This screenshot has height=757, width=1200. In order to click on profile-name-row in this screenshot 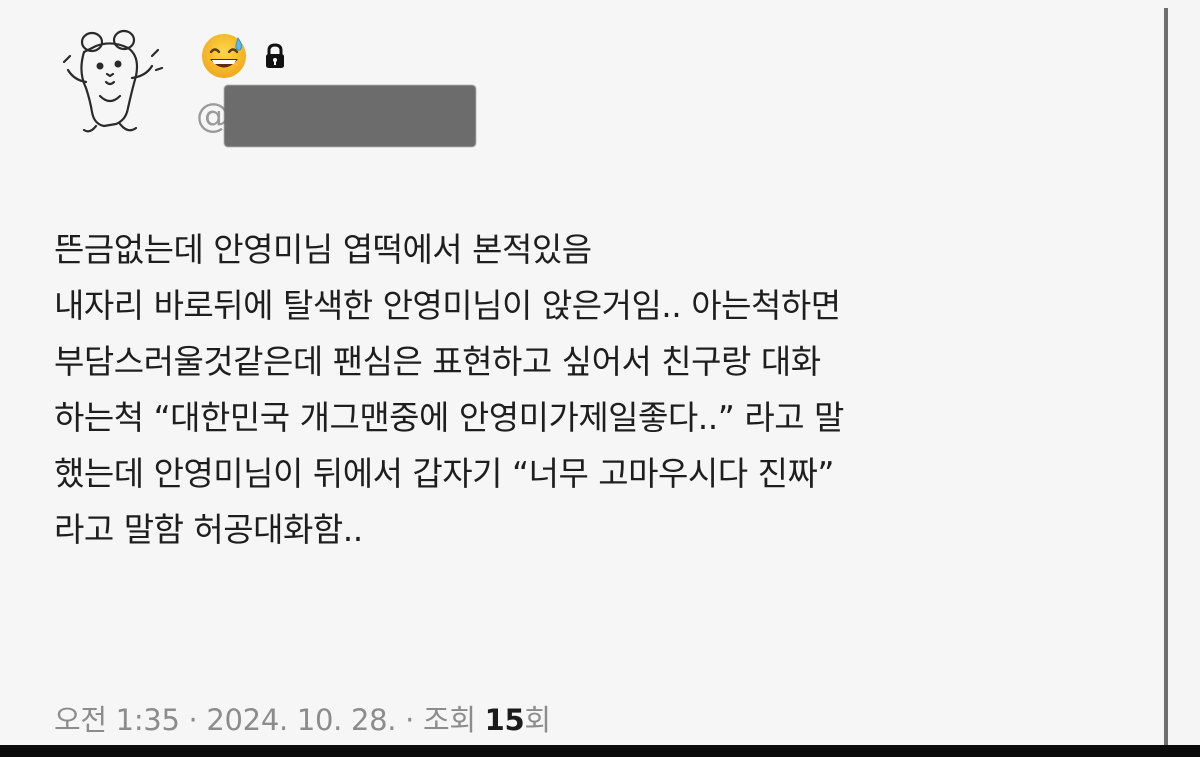, I will do `click(243, 56)`.